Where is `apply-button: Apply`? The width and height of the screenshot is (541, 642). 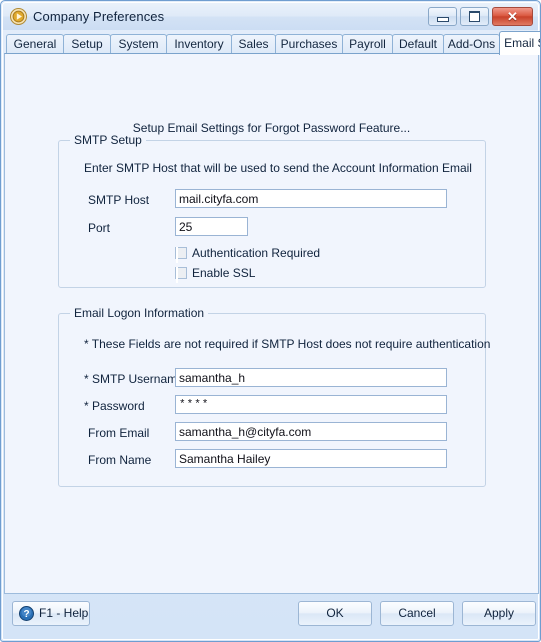
apply-button: Apply is located at coordinates (499, 613).